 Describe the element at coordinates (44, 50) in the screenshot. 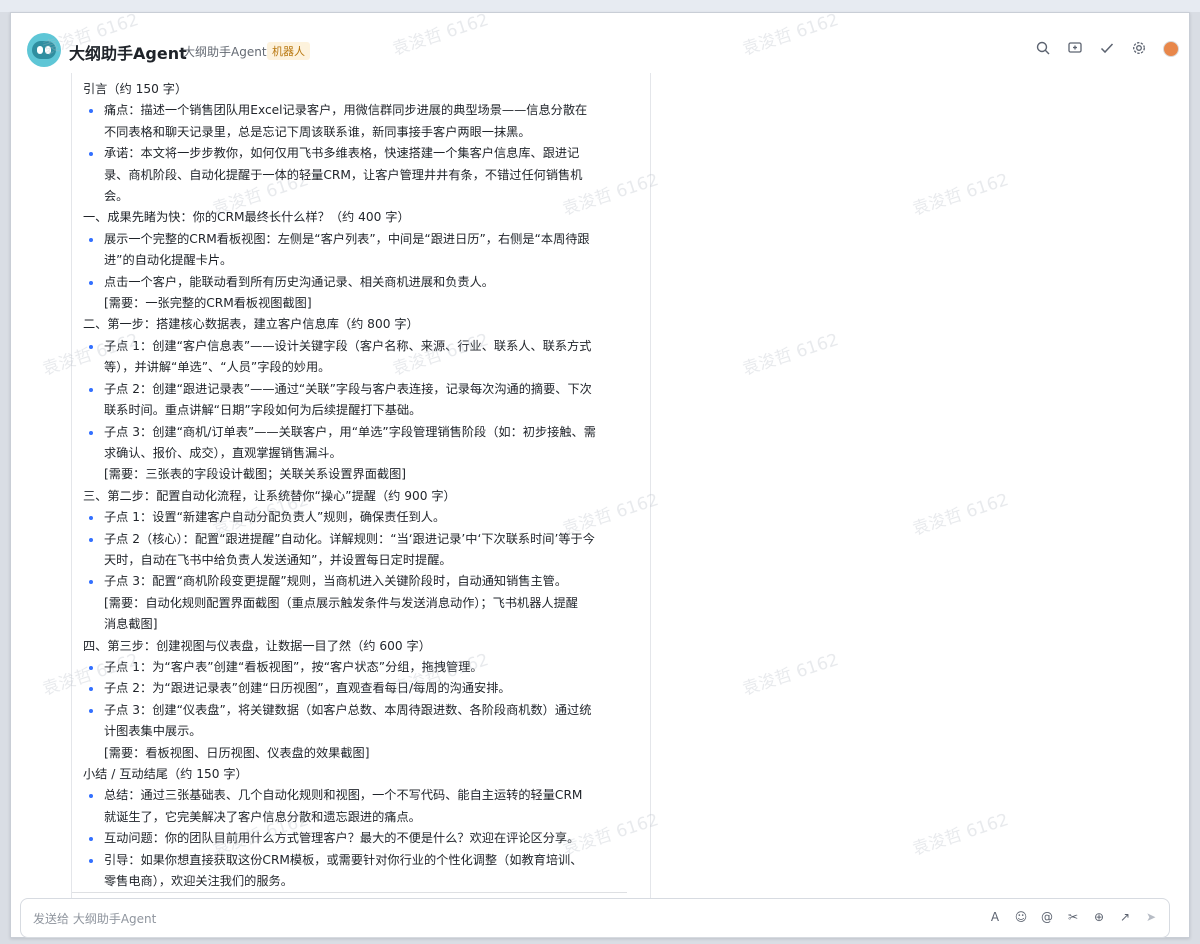

I see `bot-avatar` at that location.